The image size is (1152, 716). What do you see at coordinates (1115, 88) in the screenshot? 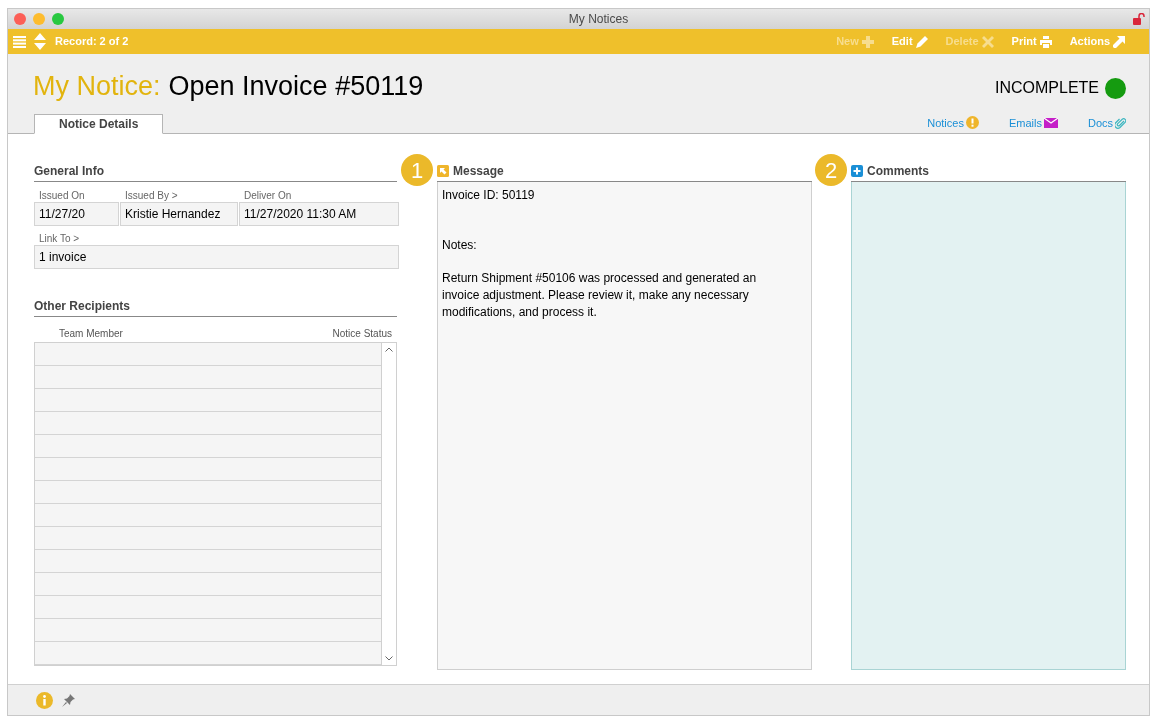
I see `status-indicator` at bounding box center [1115, 88].